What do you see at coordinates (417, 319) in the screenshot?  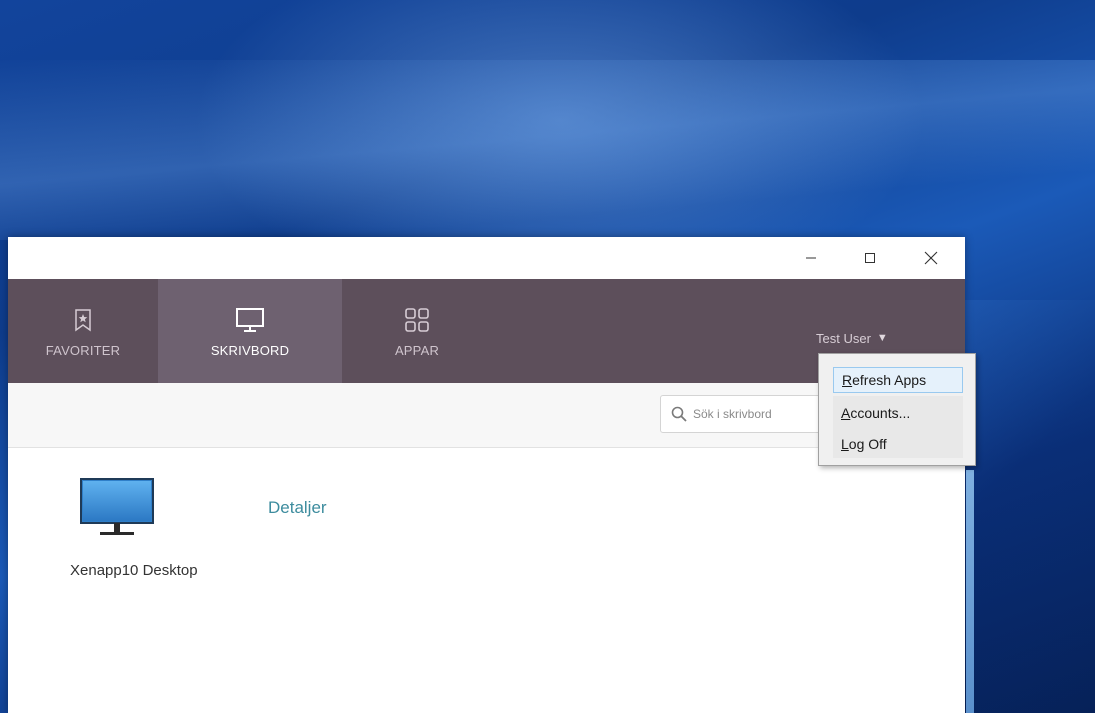 I see `app-grid-icon` at bounding box center [417, 319].